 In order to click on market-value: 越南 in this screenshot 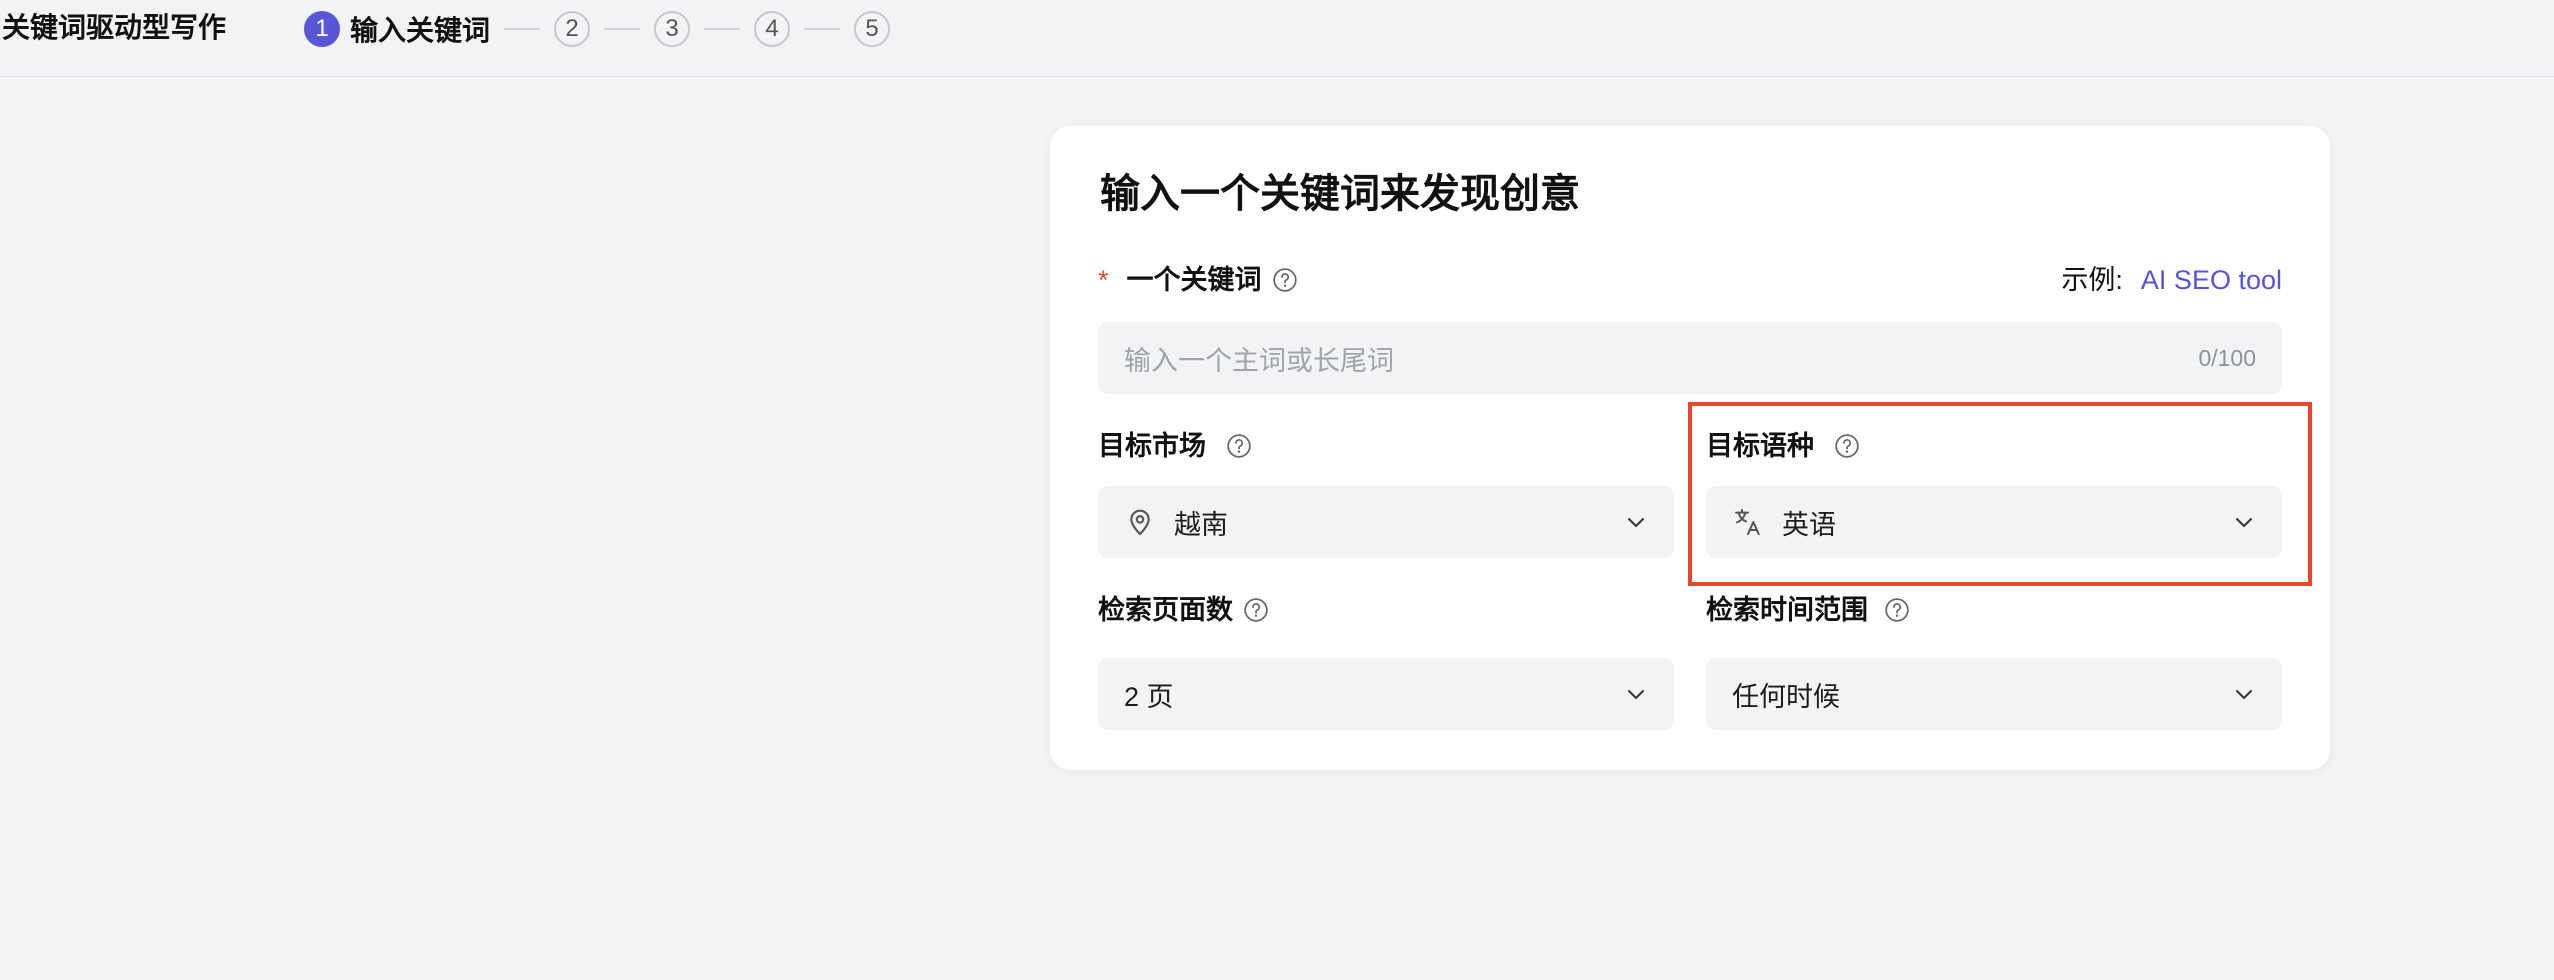, I will do `click(1201, 524)`.